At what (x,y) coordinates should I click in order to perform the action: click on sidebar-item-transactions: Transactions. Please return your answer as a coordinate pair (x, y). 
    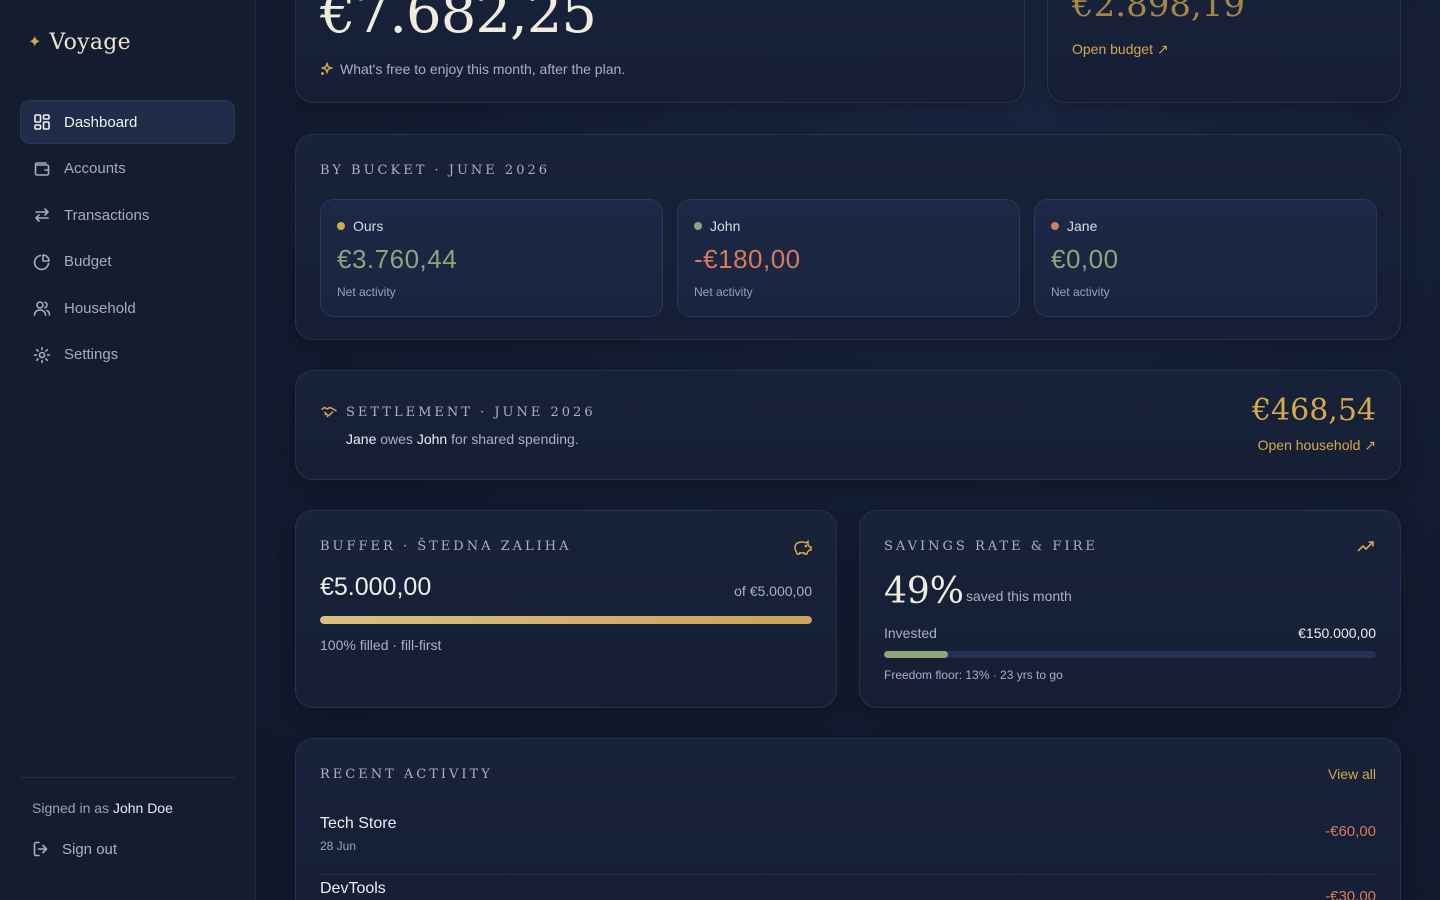
    Looking at the image, I should click on (127, 215).